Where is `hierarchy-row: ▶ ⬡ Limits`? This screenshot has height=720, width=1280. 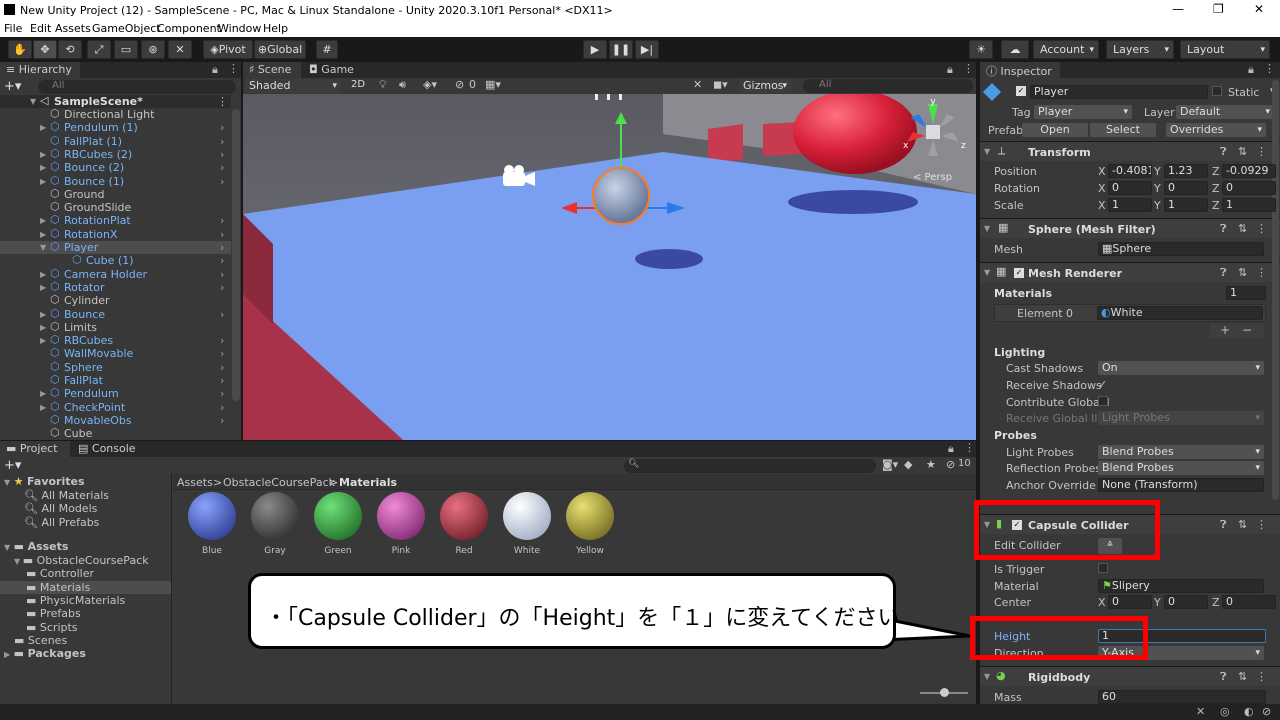
hierarchy-row: ▶ ⬡ Limits is located at coordinates (115, 327).